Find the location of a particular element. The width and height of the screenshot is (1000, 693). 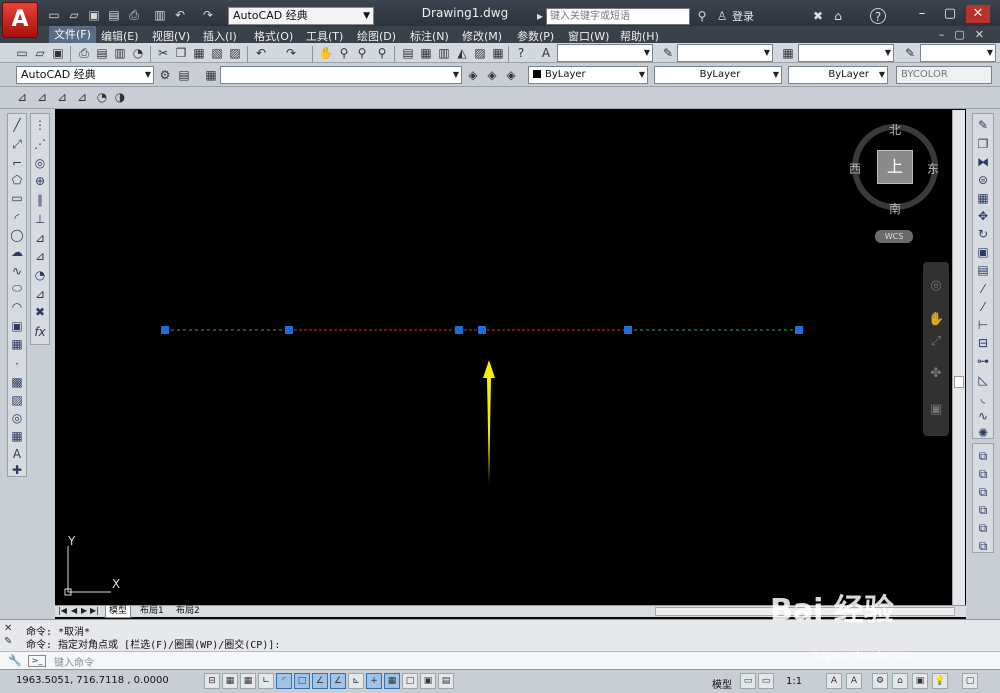

cut-icon: ✂ is located at coordinates (163, 53).